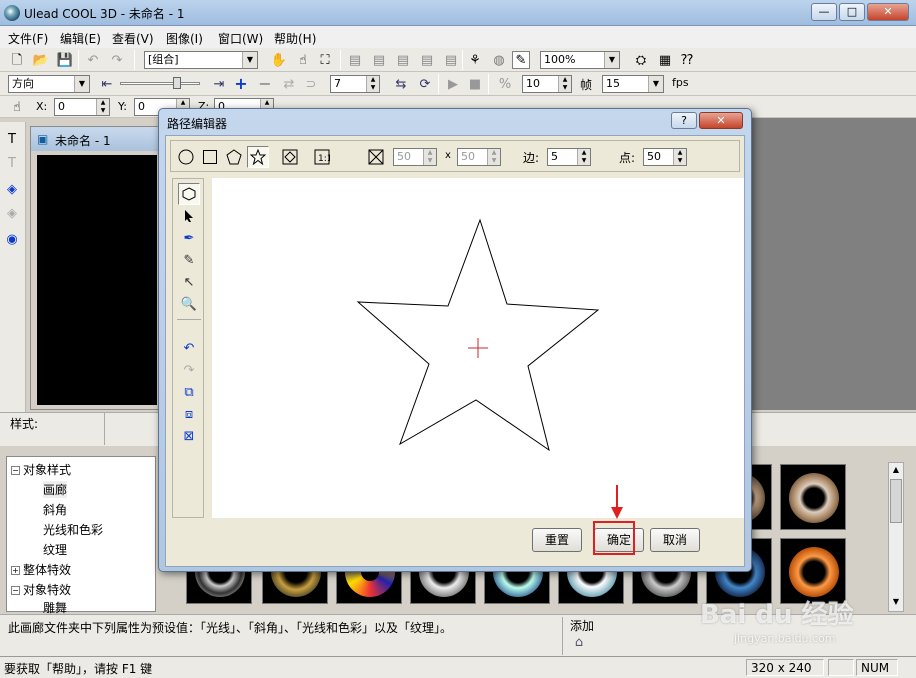 Image resolution: width=916 pixels, height=678 pixels. Describe the element at coordinates (580, 60) in the screenshot. I see `zoom-combo: 100% ▼` at that location.